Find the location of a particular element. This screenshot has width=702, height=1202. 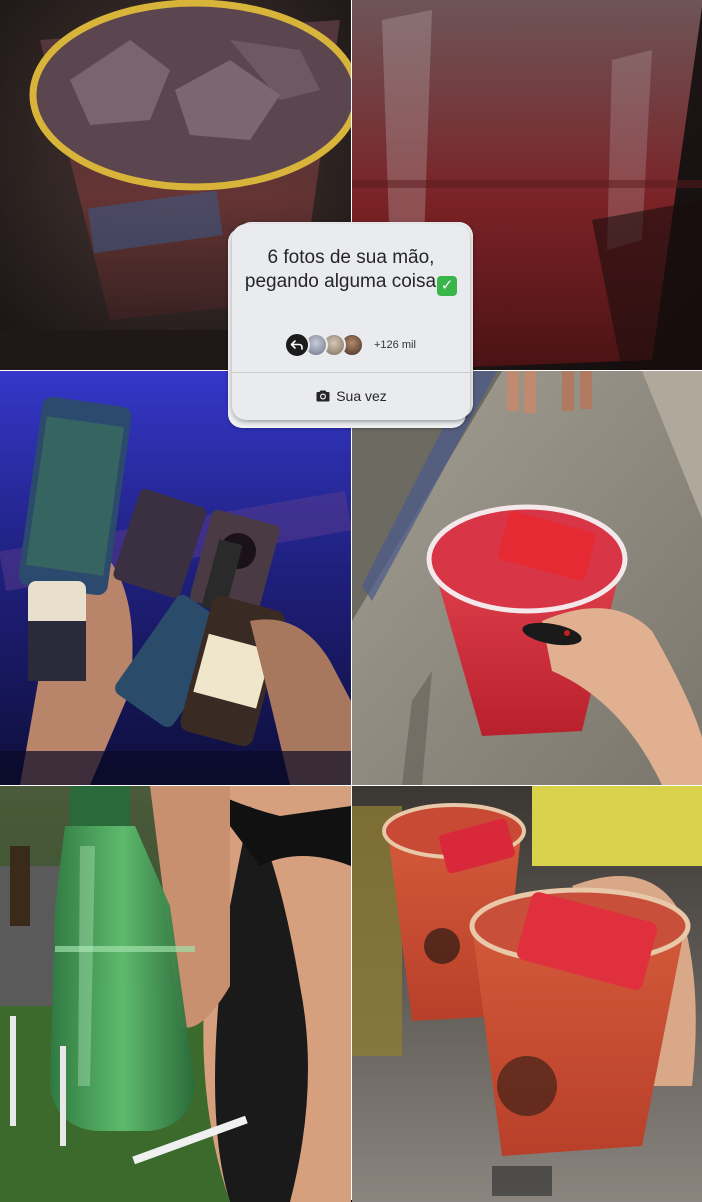

camera-icon is located at coordinates (323, 396).